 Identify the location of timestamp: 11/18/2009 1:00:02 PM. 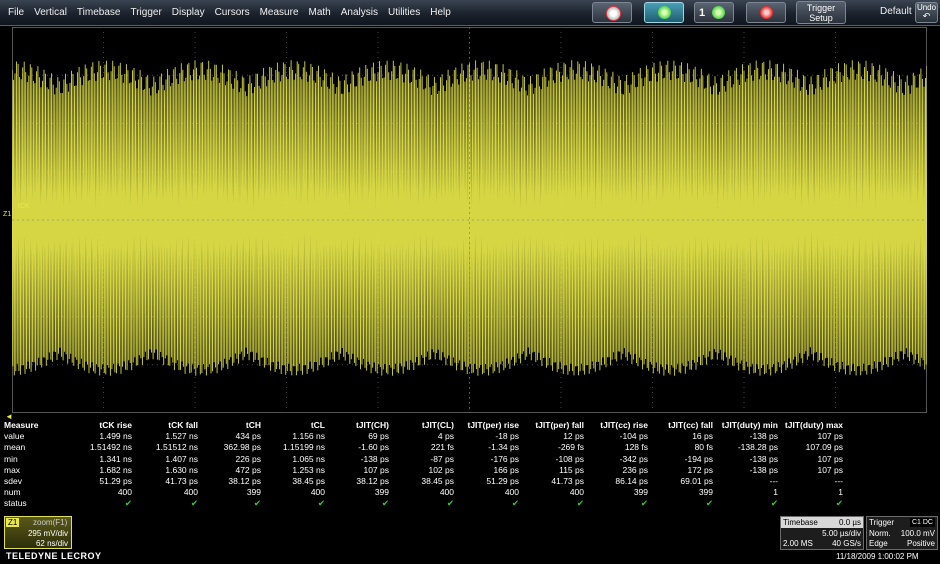
(877, 556).